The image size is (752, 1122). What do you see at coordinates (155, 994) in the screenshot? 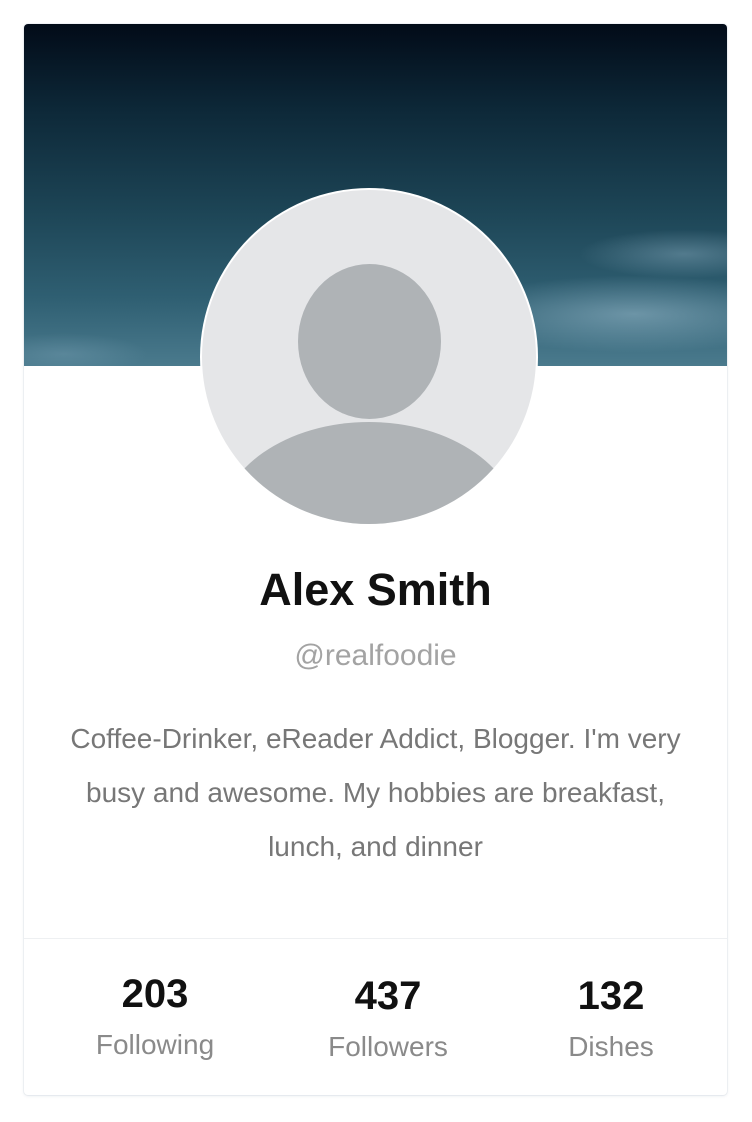
I see `stat-value: 203` at bounding box center [155, 994].